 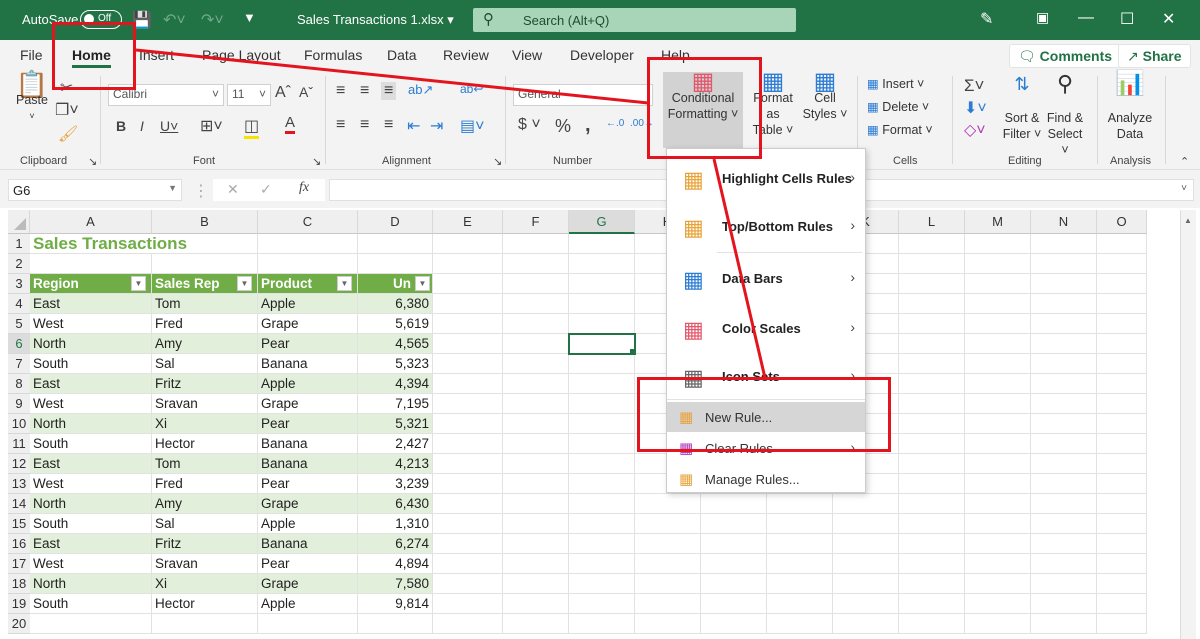 I want to click on annotation-line-cf-to-new-rule, so click(x=739, y=268).